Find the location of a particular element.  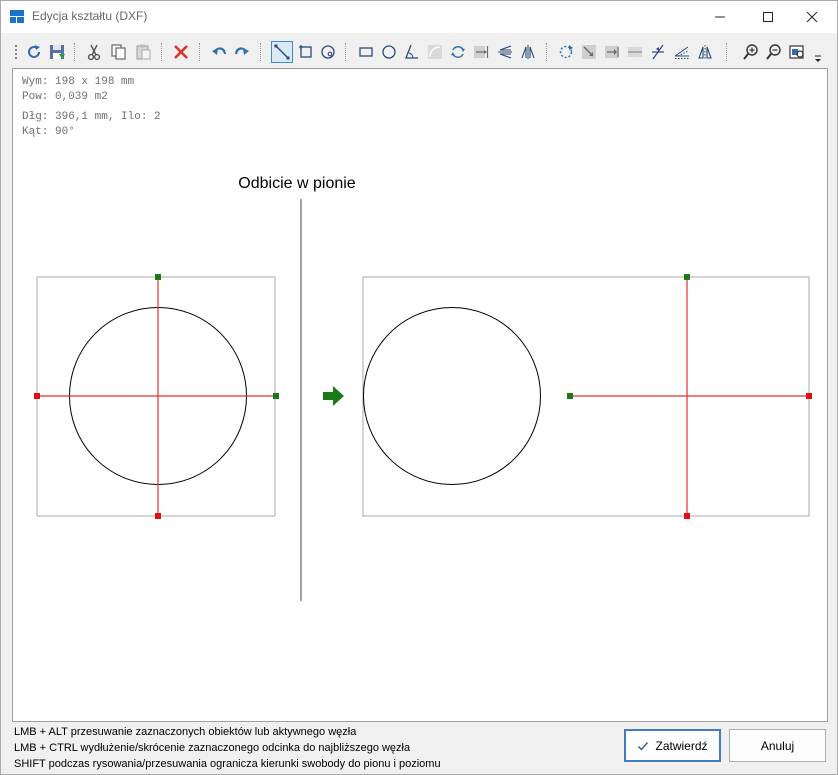

extend-icon is located at coordinates (481, 52).